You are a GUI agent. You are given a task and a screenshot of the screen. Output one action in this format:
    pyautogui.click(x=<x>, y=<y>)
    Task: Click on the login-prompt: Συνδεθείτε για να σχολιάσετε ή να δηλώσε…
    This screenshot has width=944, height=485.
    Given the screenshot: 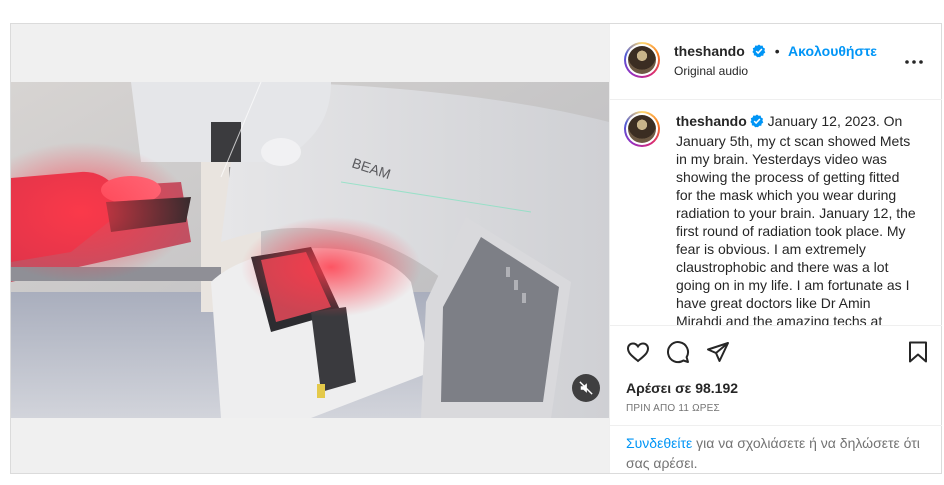 What is the action you would take?
    pyautogui.click(x=776, y=449)
    